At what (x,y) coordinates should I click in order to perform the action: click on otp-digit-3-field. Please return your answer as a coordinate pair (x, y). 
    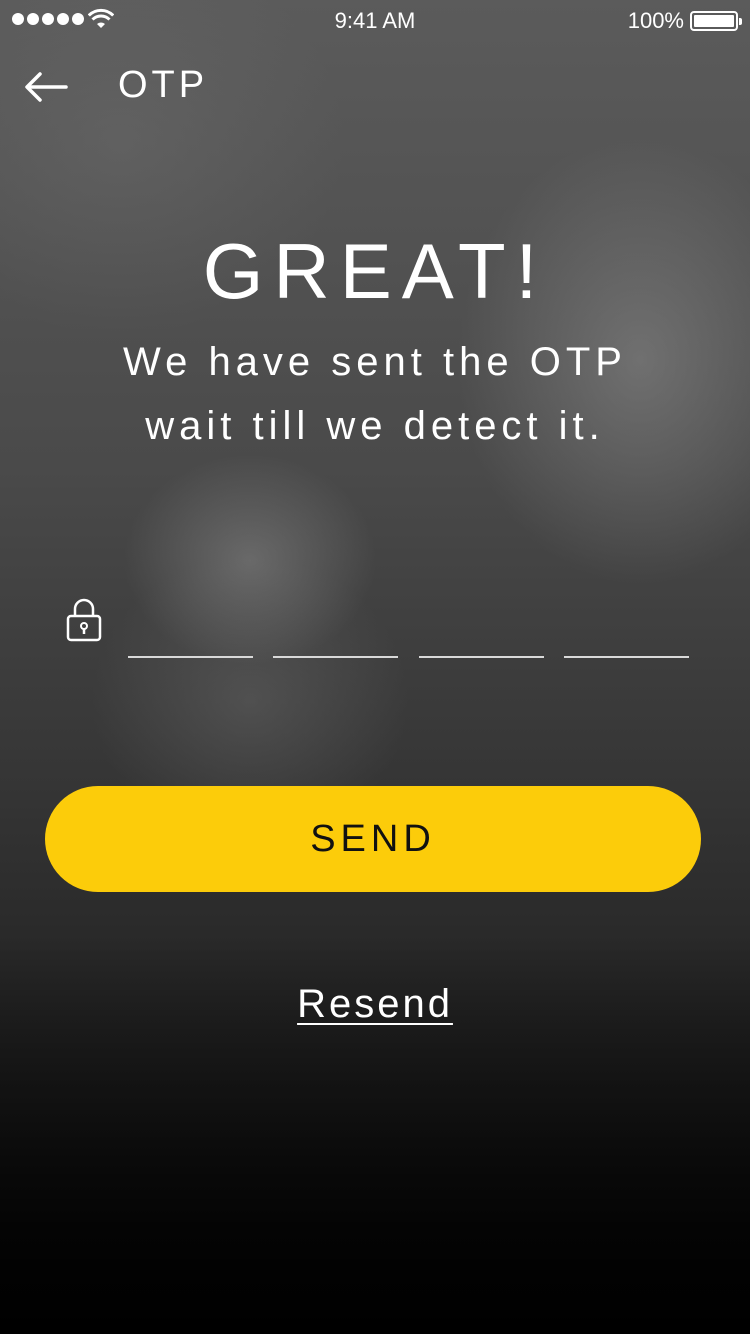
    Looking at the image, I should click on (481, 629).